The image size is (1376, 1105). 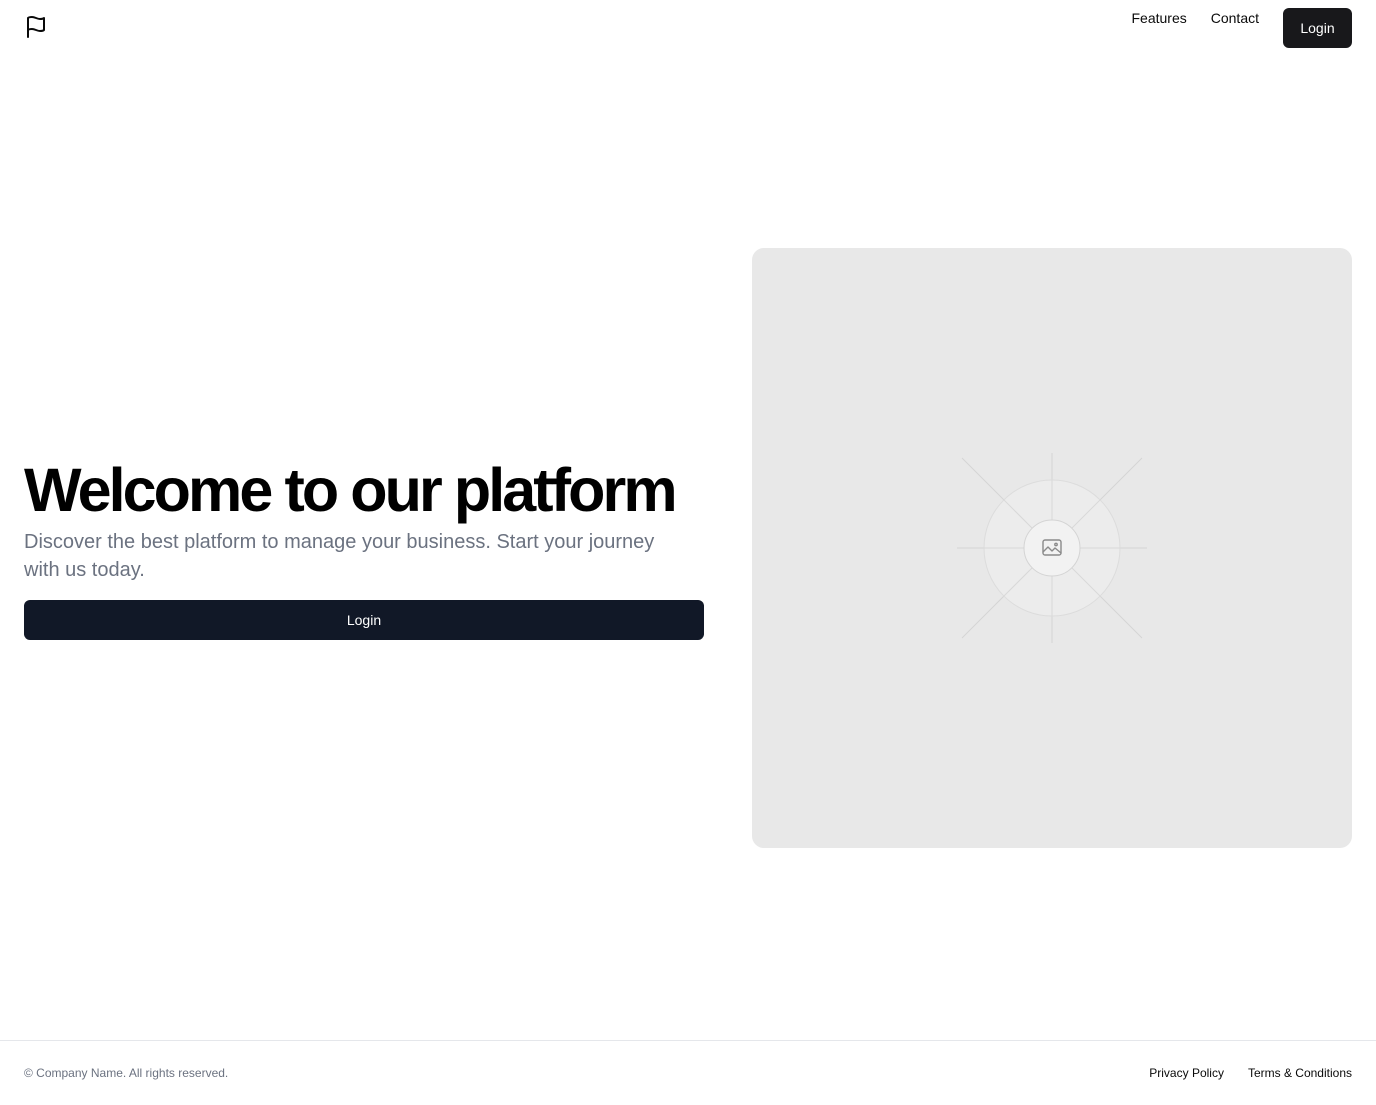 What do you see at coordinates (351, 490) in the screenshot?
I see `hero-title: Welcome to our platform` at bounding box center [351, 490].